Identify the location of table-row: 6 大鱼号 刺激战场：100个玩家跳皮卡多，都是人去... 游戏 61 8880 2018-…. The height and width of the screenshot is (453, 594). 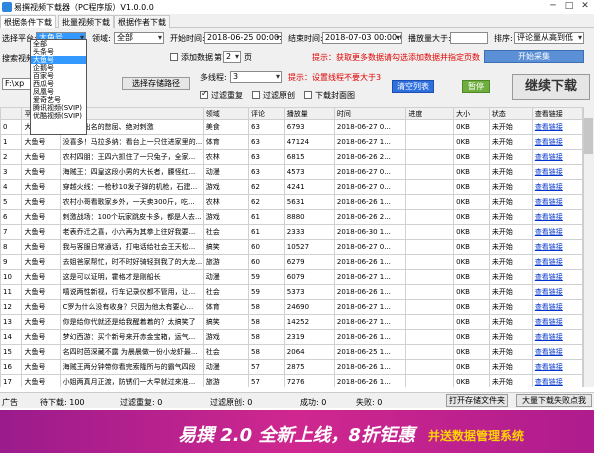
(291, 217).